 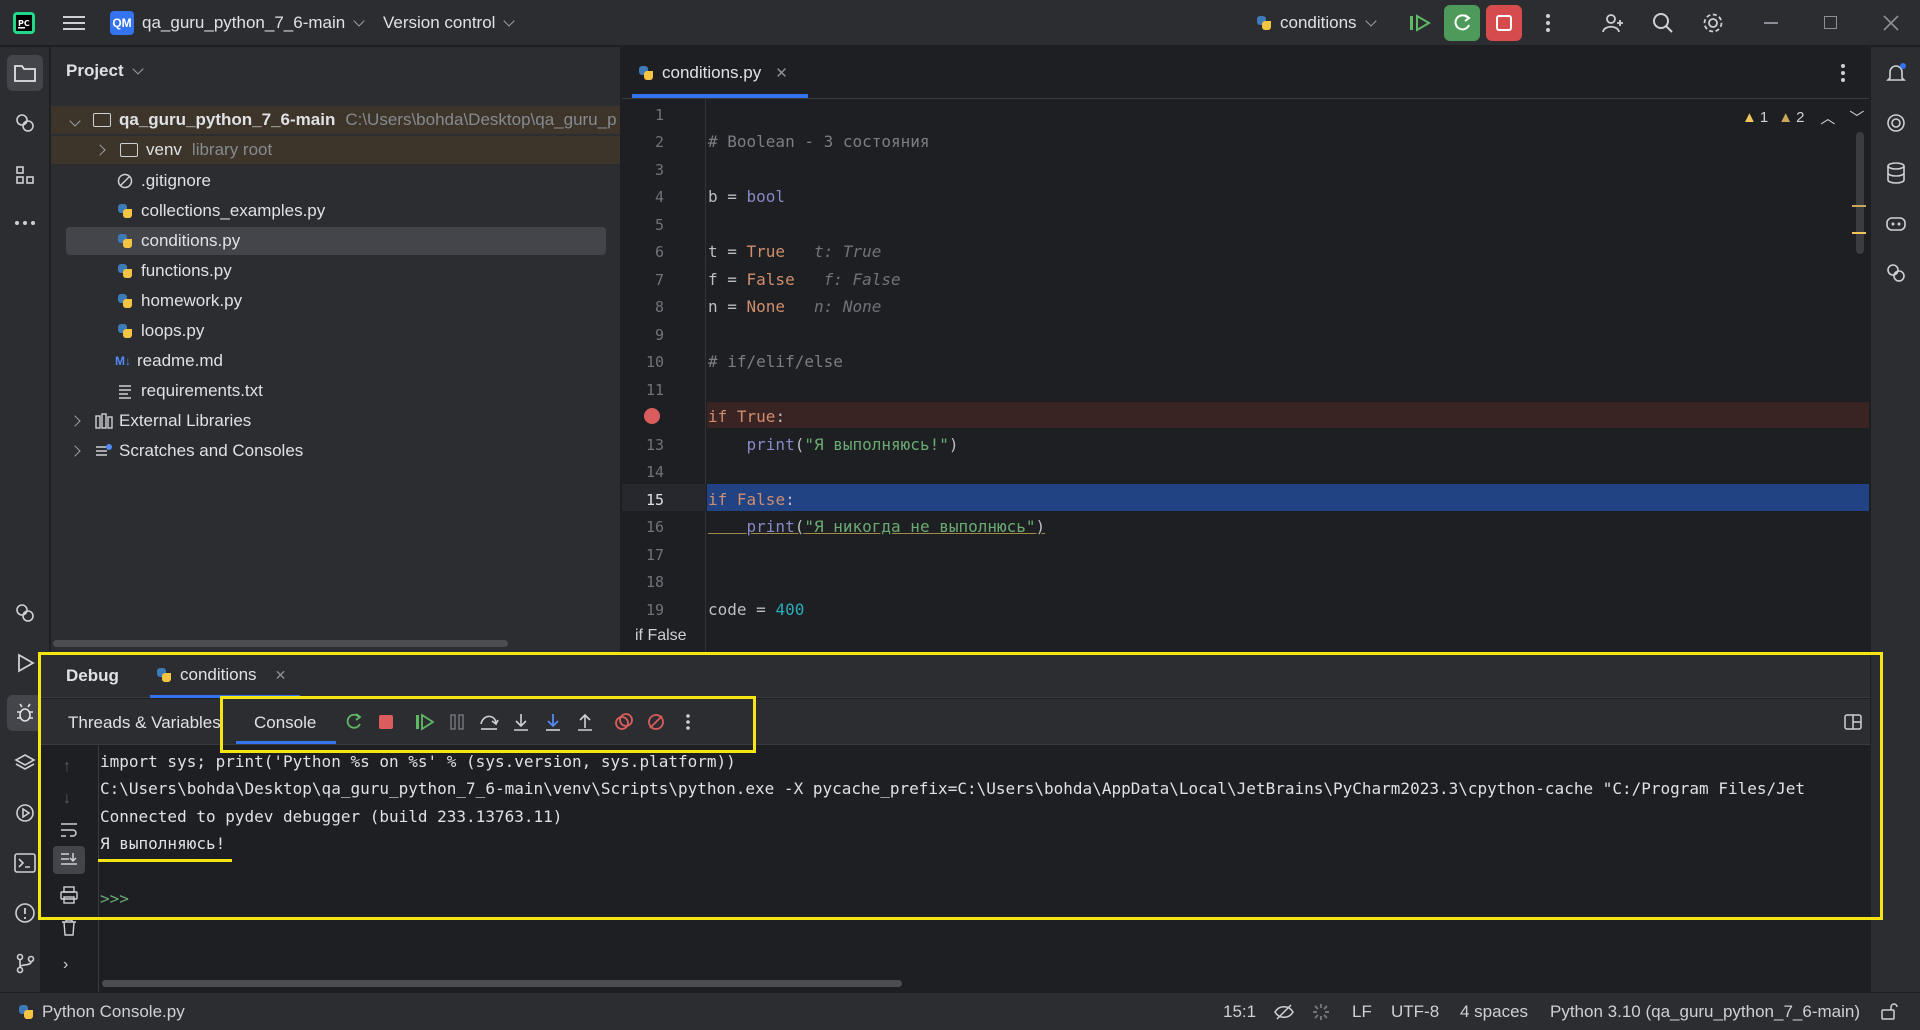 What do you see at coordinates (25, 175) in the screenshot?
I see `structure-icon` at bounding box center [25, 175].